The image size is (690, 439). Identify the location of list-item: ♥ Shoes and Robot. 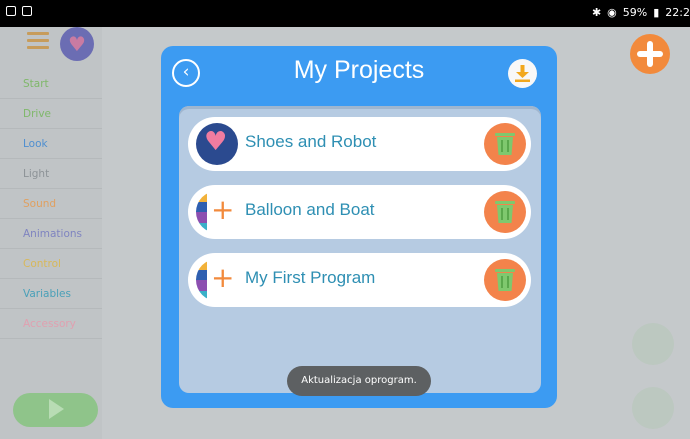
(359, 144).